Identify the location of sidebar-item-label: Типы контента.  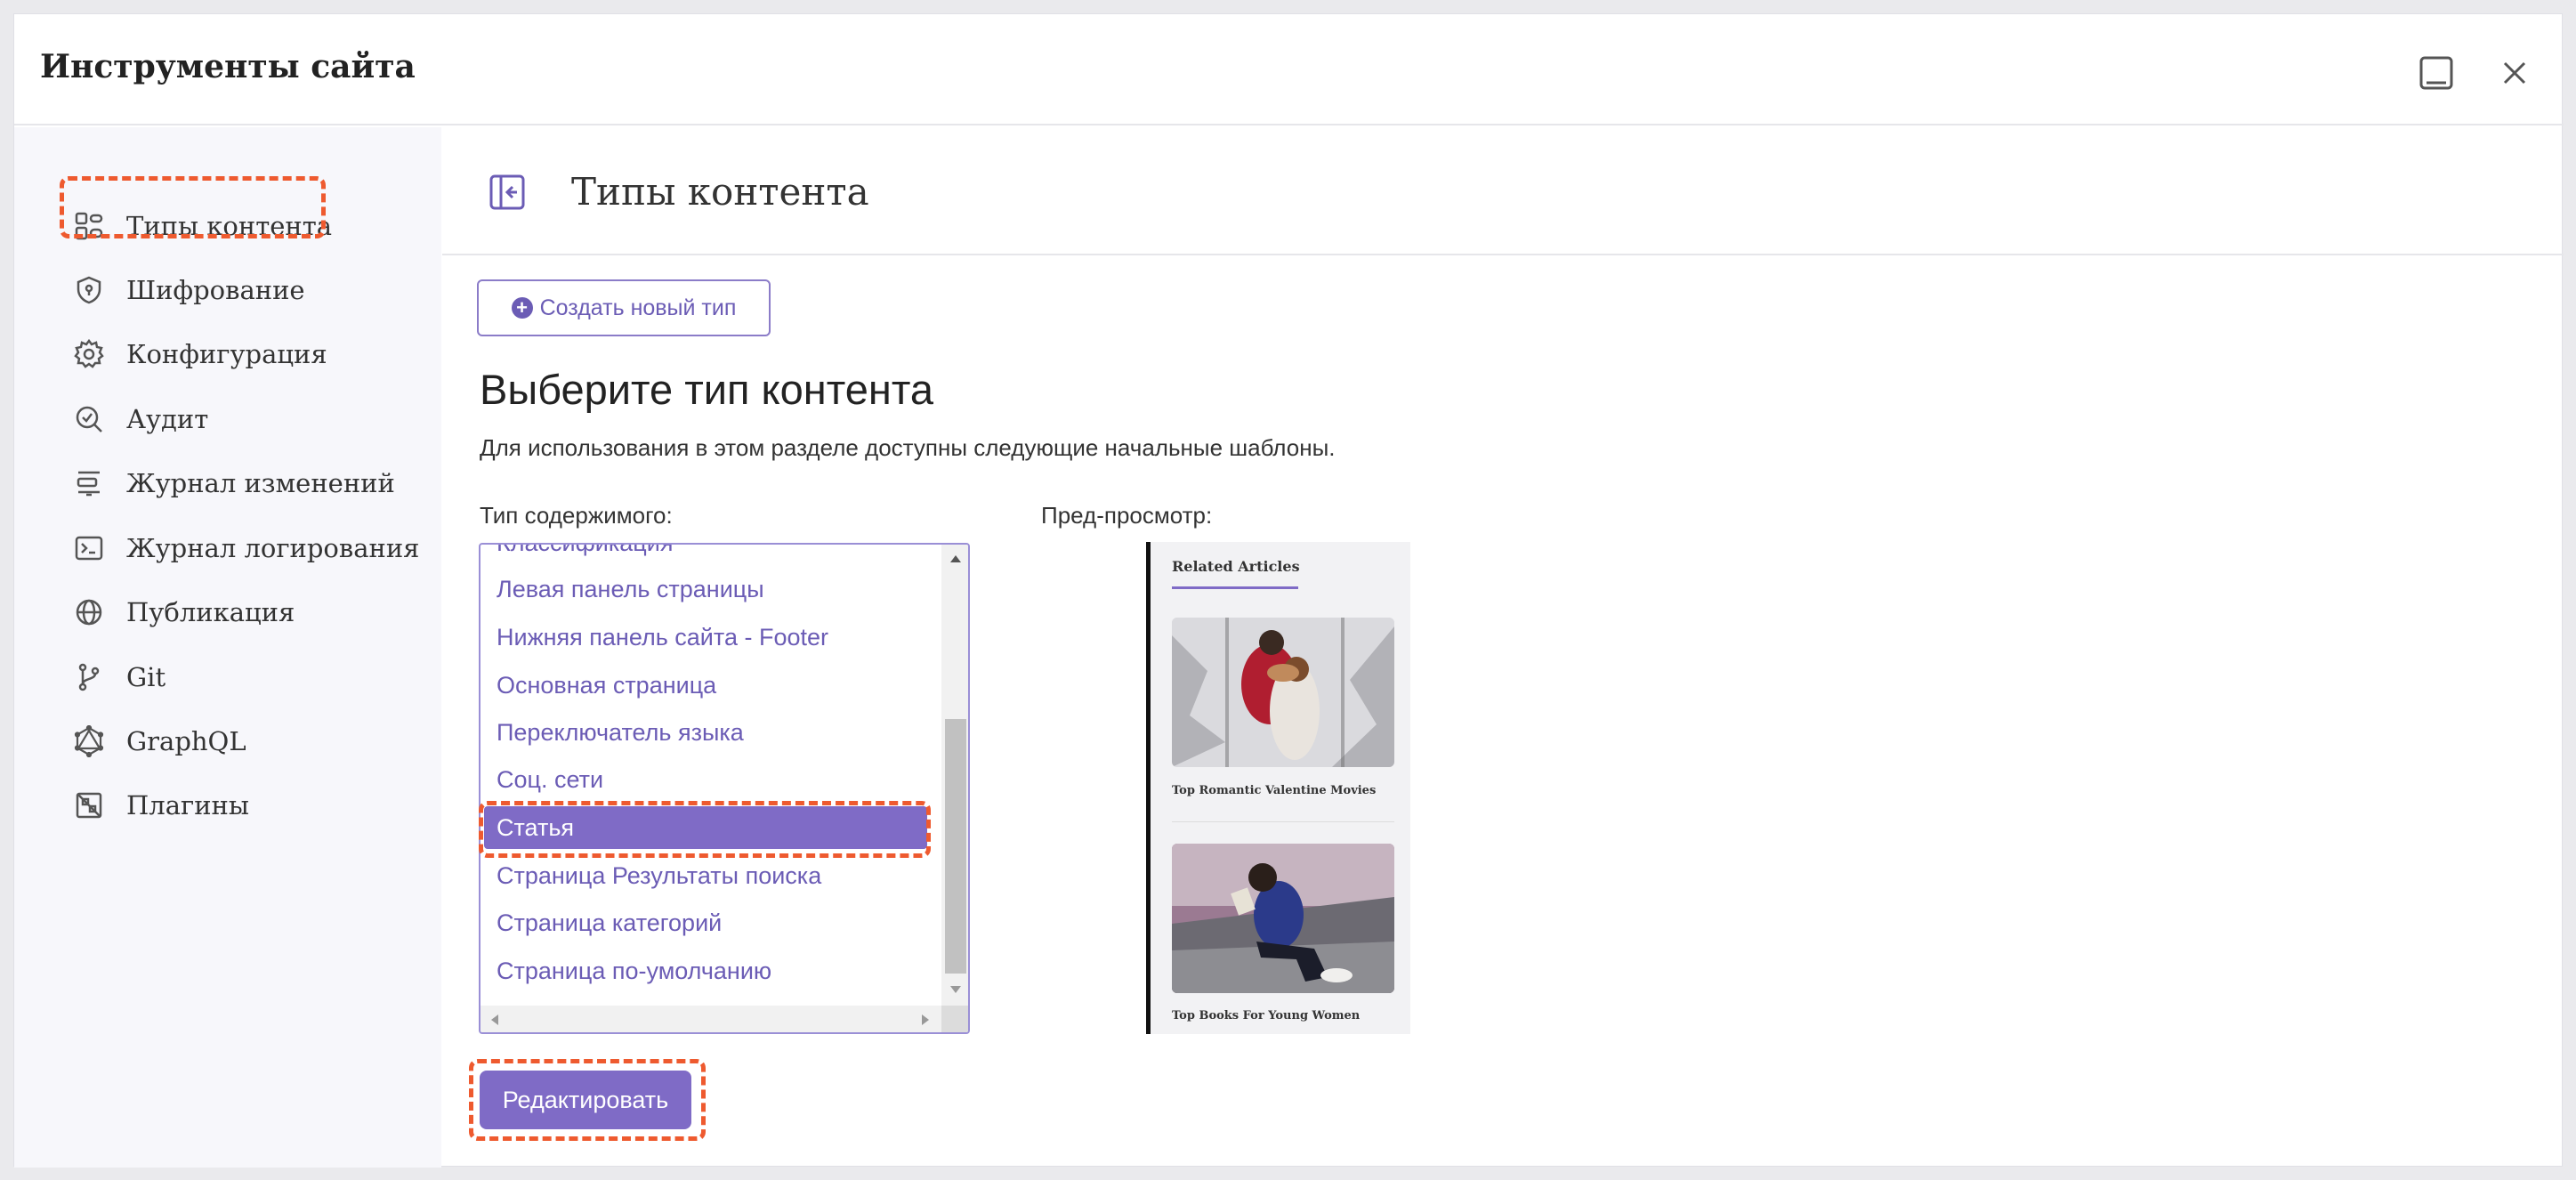
(229, 226).